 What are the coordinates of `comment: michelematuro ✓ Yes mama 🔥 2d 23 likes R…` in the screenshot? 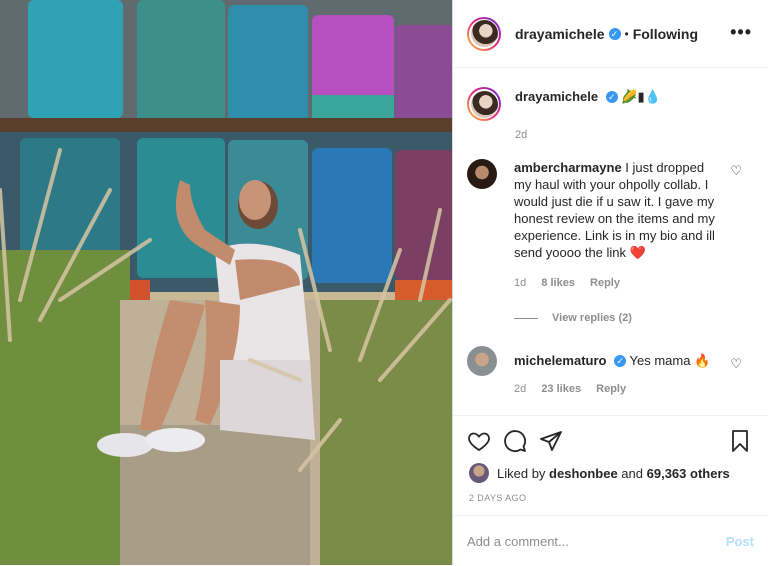 It's located at (610, 372).